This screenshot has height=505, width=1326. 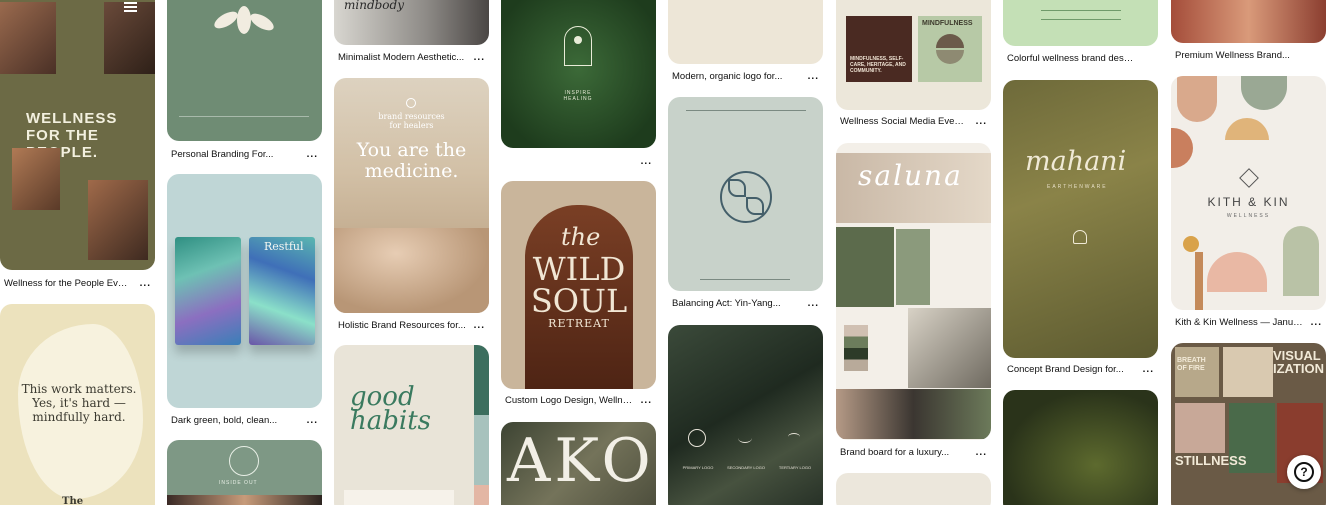 I want to click on help-button: ?, so click(x=1304, y=472).